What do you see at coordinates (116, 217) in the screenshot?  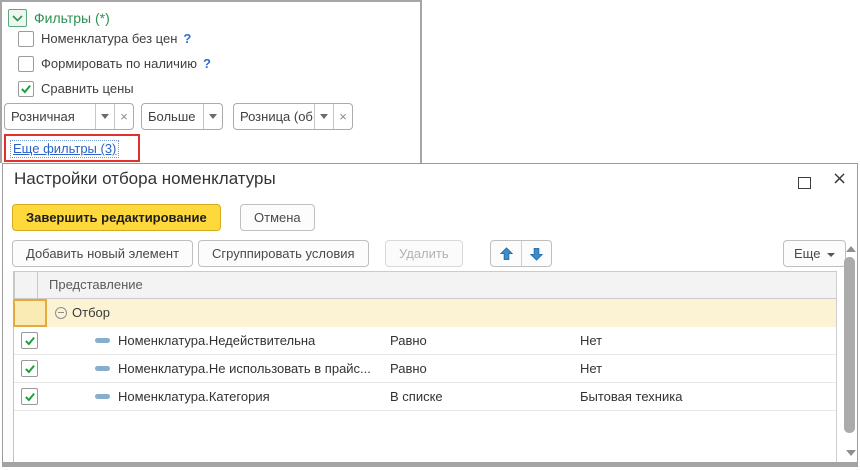 I see `finish-editing-button: Завершить редактирование` at bounding box center [116, 217].